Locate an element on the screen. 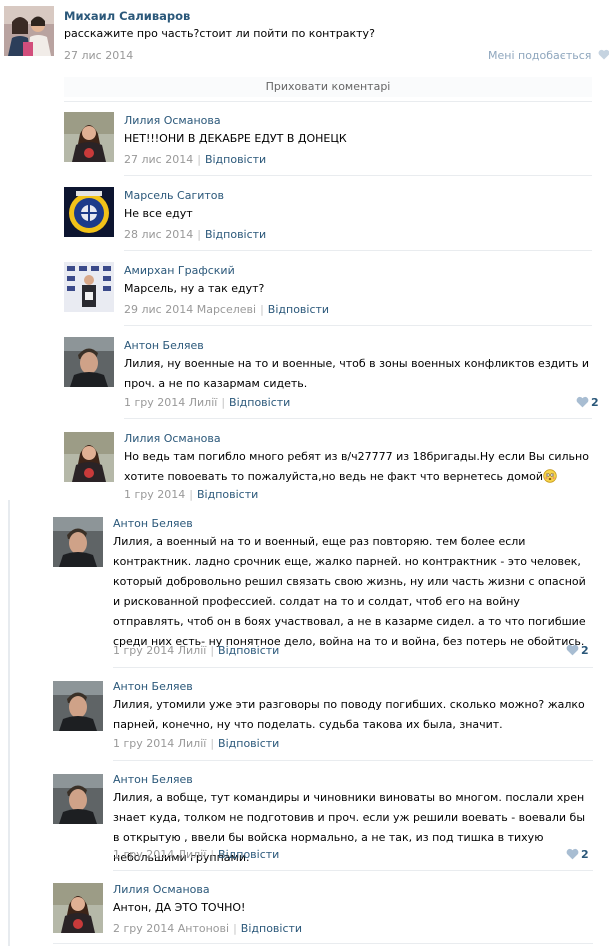 The width and height of the screenshot is (609, 946). comment-text: Антон, ДА ЭТО ТОЧНО! is located at coordinates (179, 907).